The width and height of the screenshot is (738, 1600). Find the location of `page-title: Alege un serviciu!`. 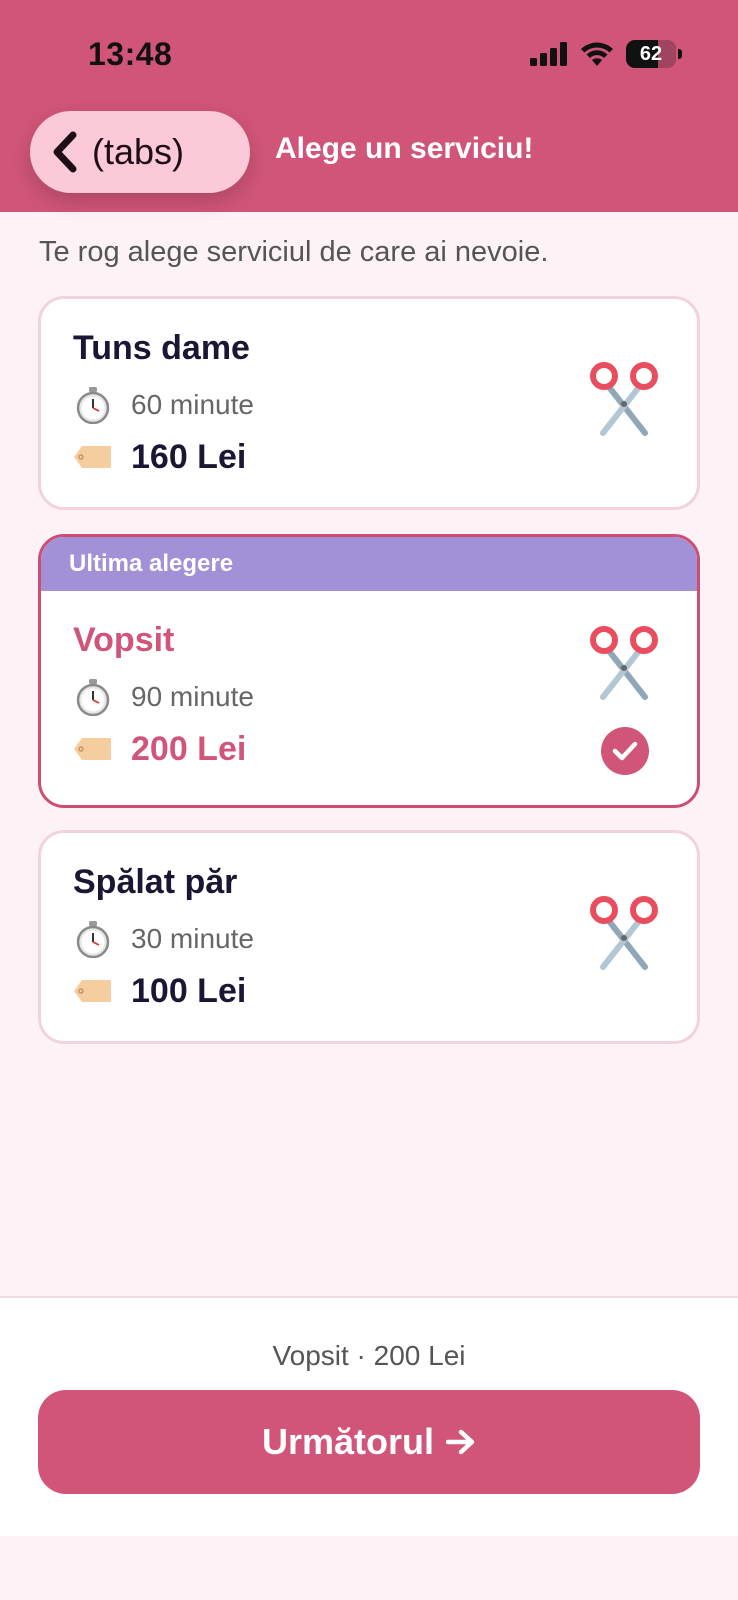

page-title: Alege un serviciu! is located at coordinates (404, 148).